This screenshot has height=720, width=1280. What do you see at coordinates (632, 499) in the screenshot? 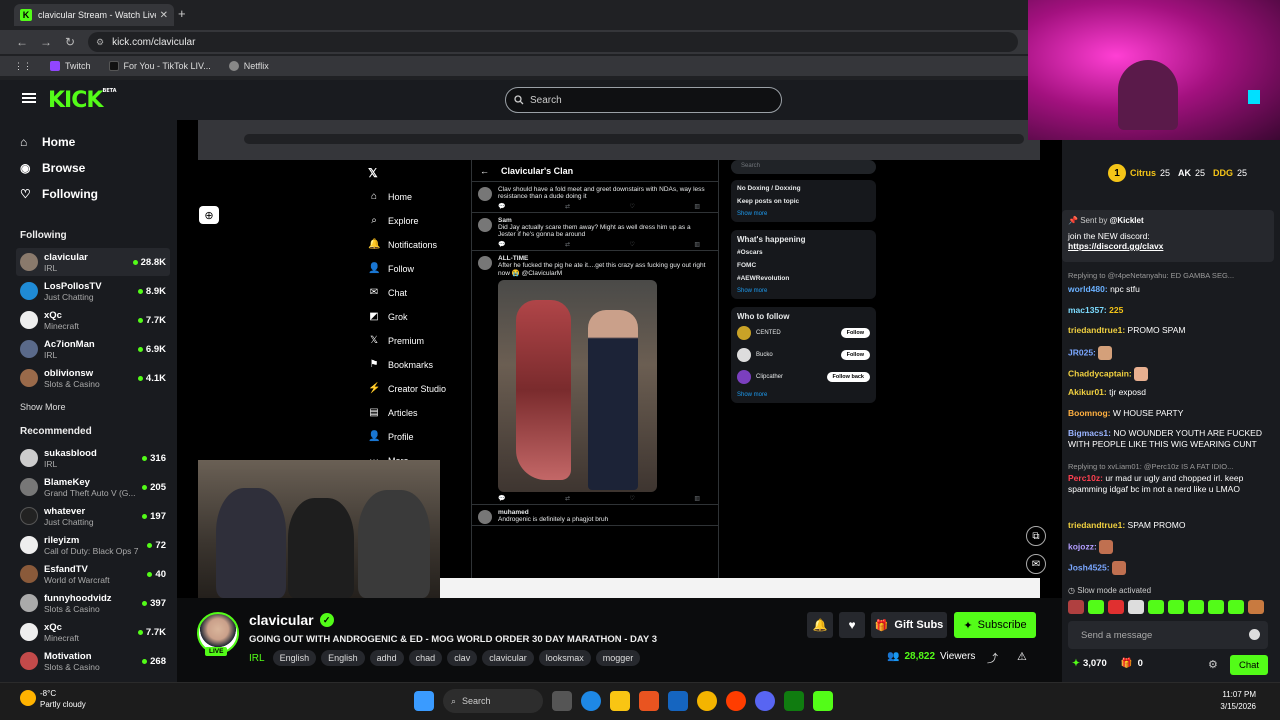
I see `like-icon: ♡` at bounding box center [632, 499].